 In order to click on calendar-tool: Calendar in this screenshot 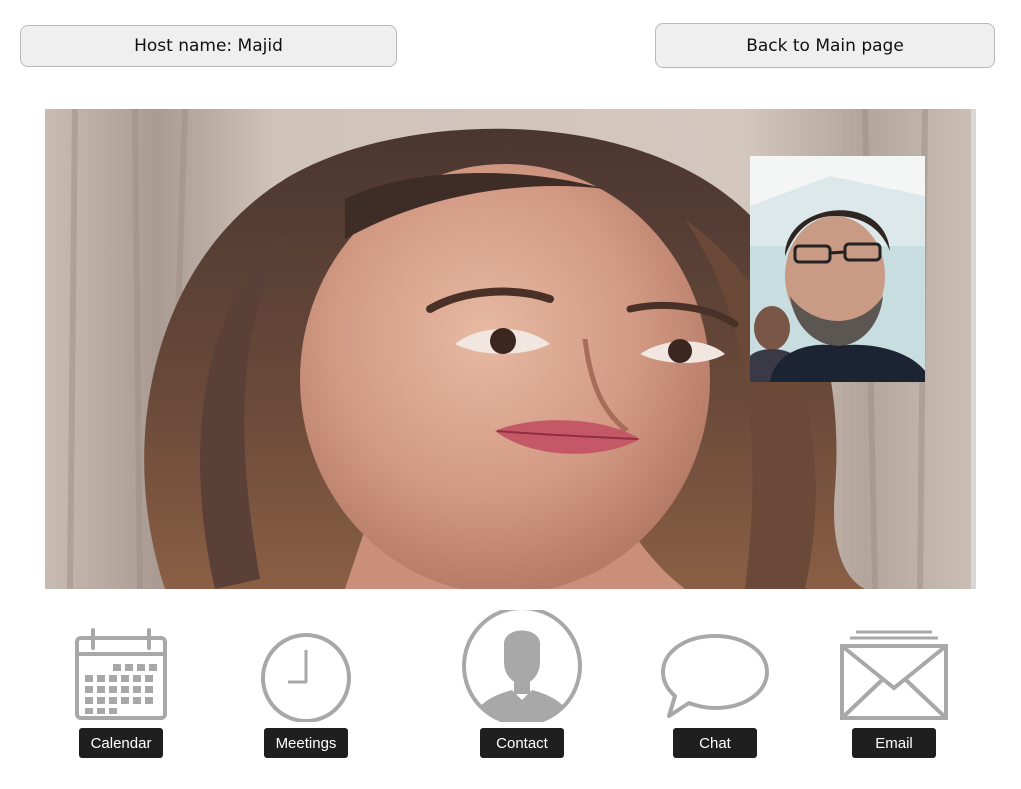, I will do `click(121, 687)`.